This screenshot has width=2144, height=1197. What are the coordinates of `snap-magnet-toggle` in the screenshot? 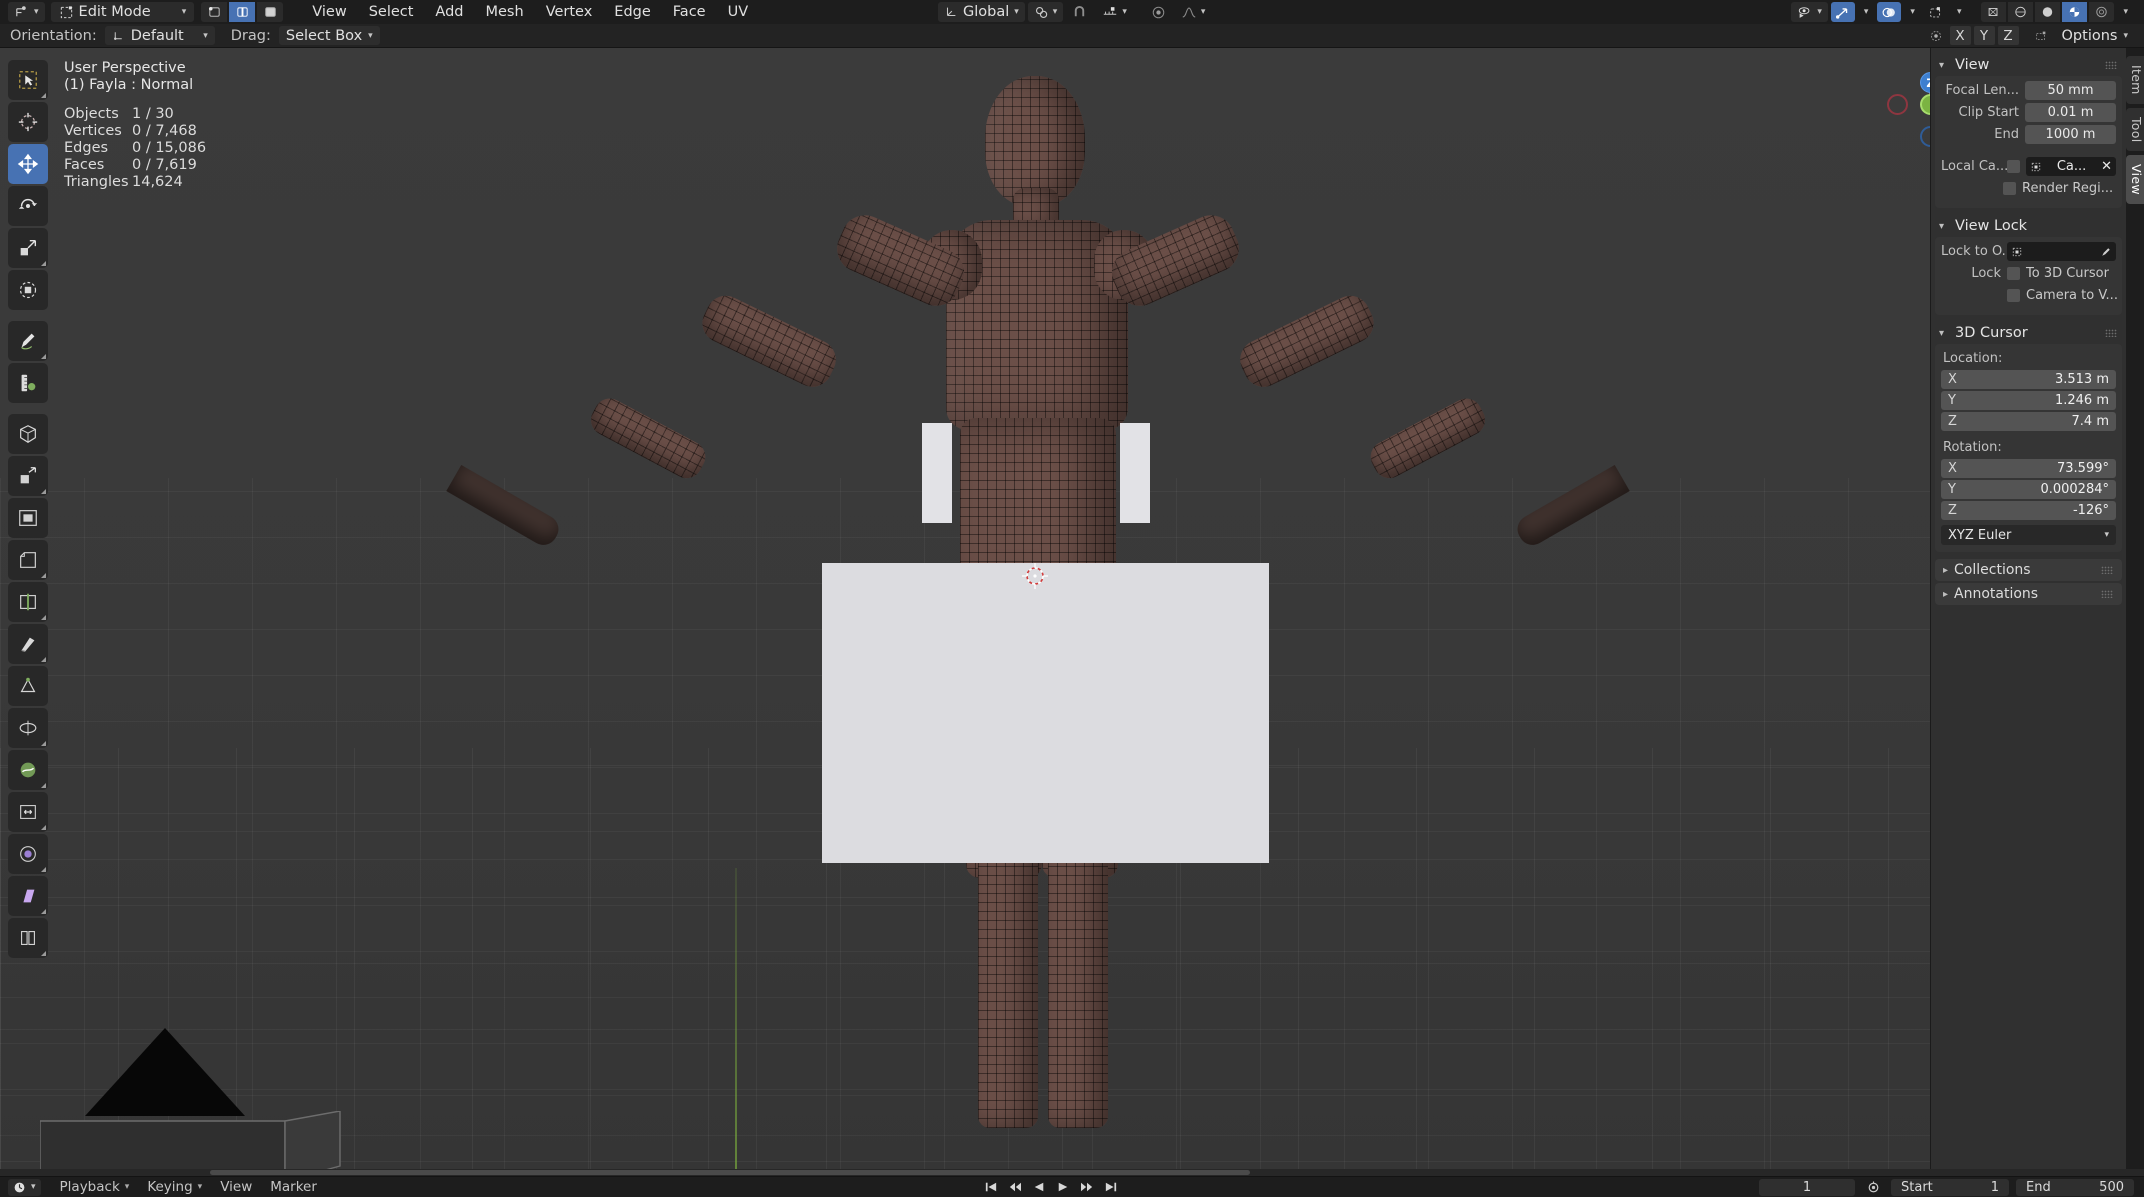 It's located at (1079, 12).